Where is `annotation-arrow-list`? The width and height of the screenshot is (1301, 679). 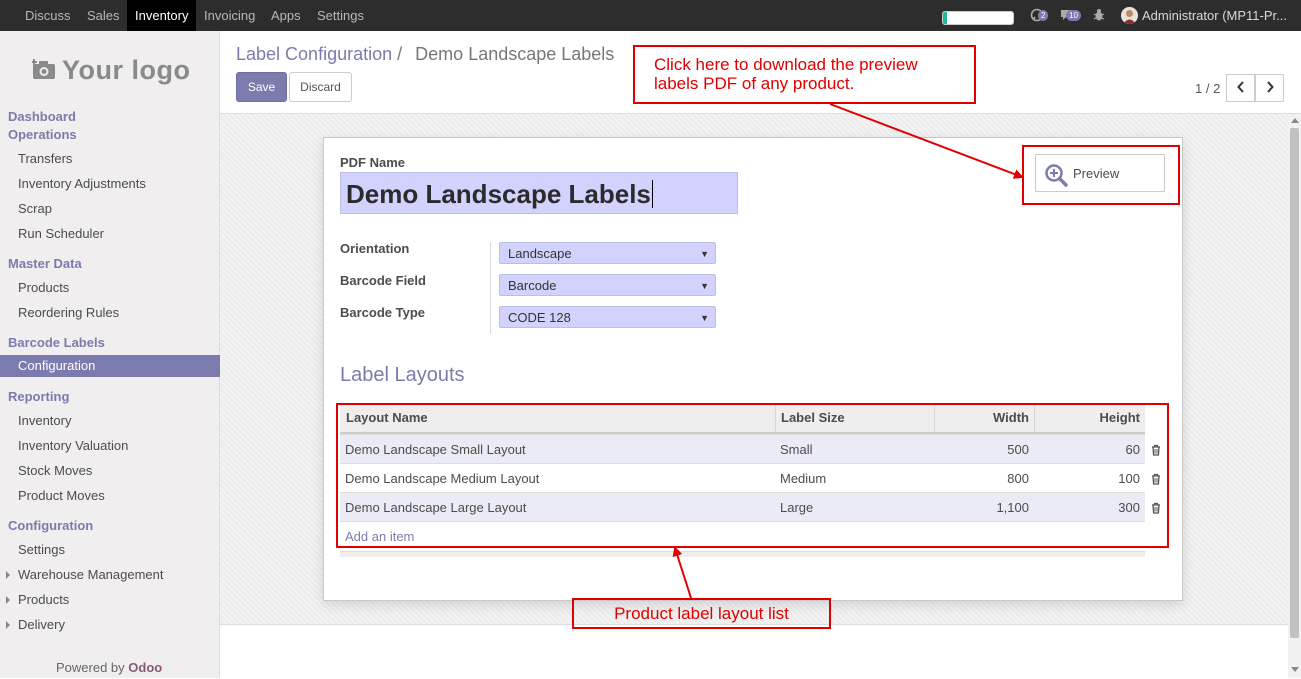
annotation-arrow-list is located at coordinates (682, 572).